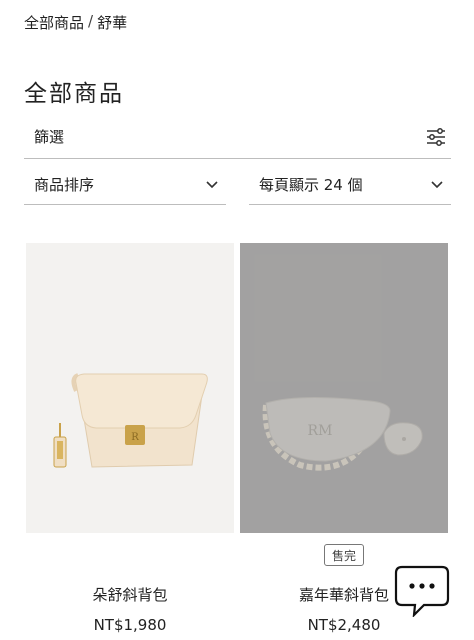 This screenshot has width=474, height=640. What do you see at coordinates (422, 591) in the screenshot?
I see `chat-bubble-icon` at bounding box center [422, 591].